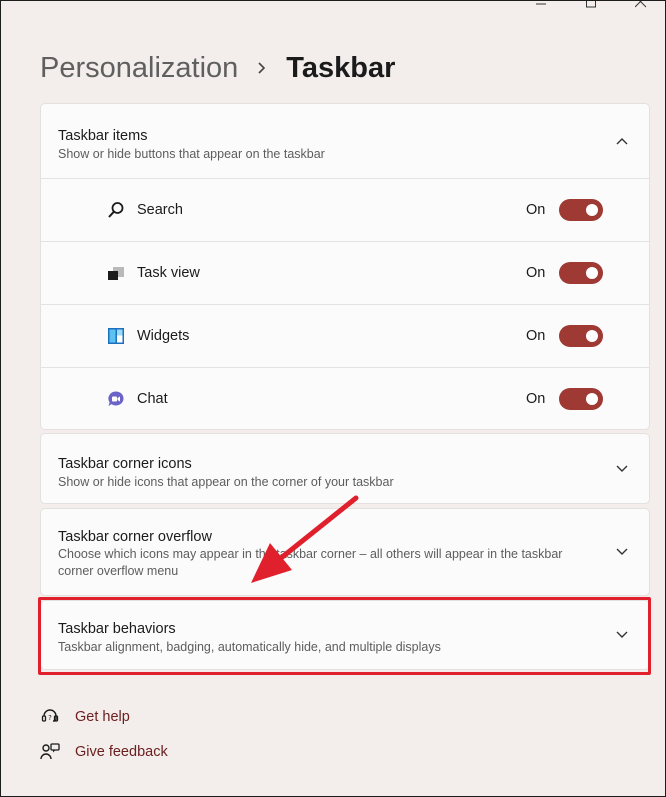  Describe the element at coordinates (541, 7) in the screenshot. I see `minimize-button` at that location.